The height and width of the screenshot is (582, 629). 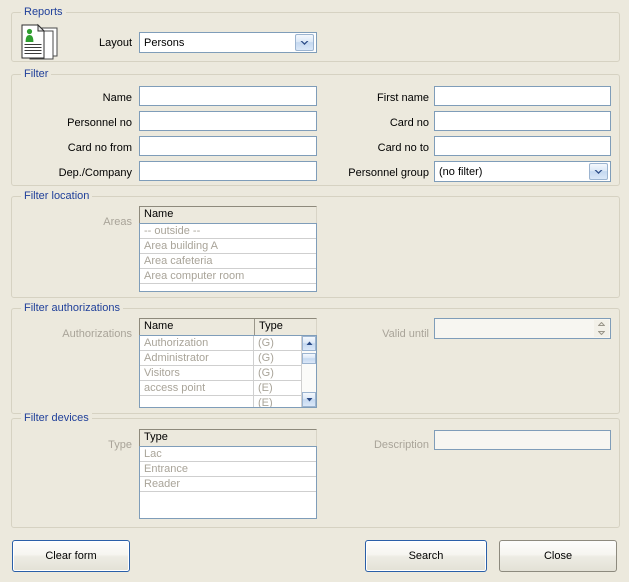 I want to click on clear-form-button-label: Clear form, so click(x=71, y=556).